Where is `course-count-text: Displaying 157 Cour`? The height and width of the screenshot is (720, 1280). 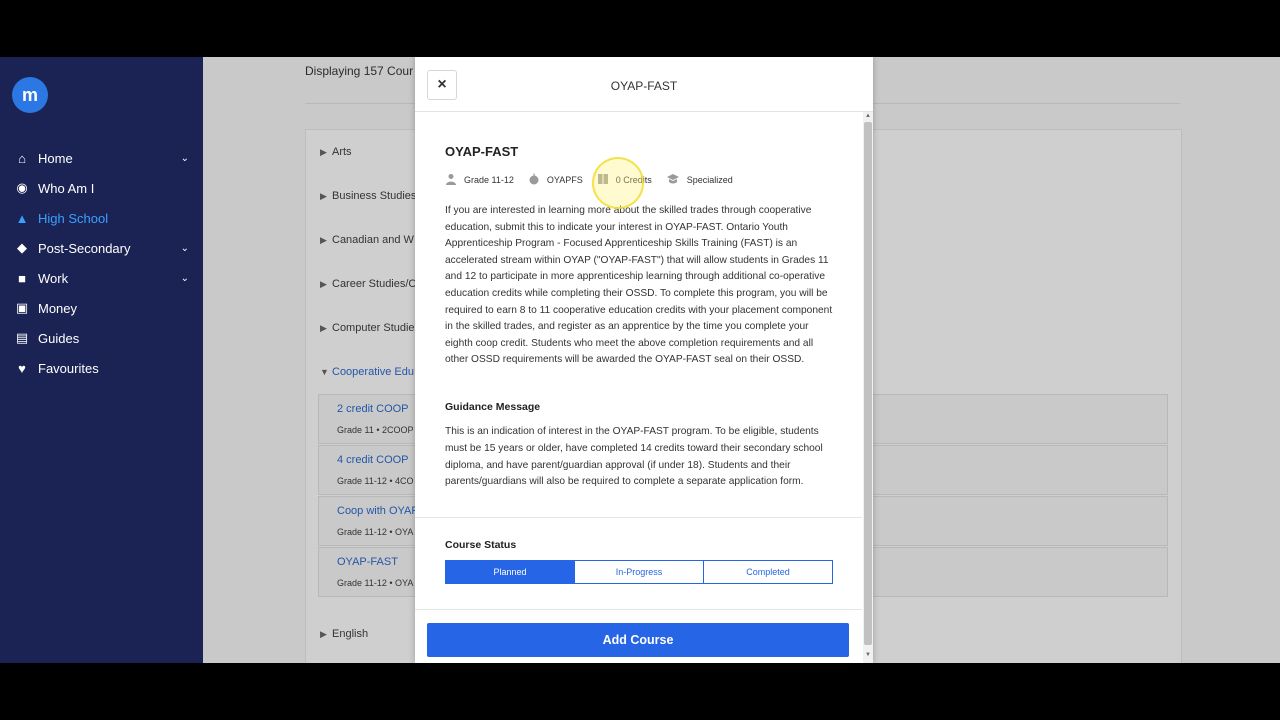
course-count-text: Displaying 157 Cour is located at coordinates (359, 71).